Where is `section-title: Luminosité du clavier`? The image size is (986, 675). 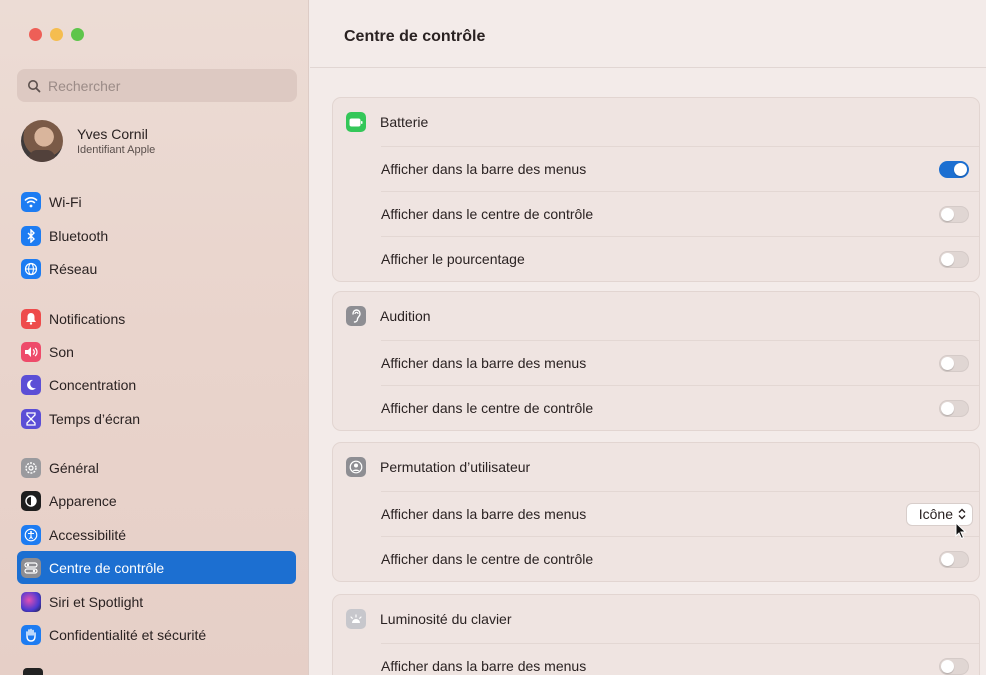
section-title: Luminosité du clavier is located at coordinates (446, 619).